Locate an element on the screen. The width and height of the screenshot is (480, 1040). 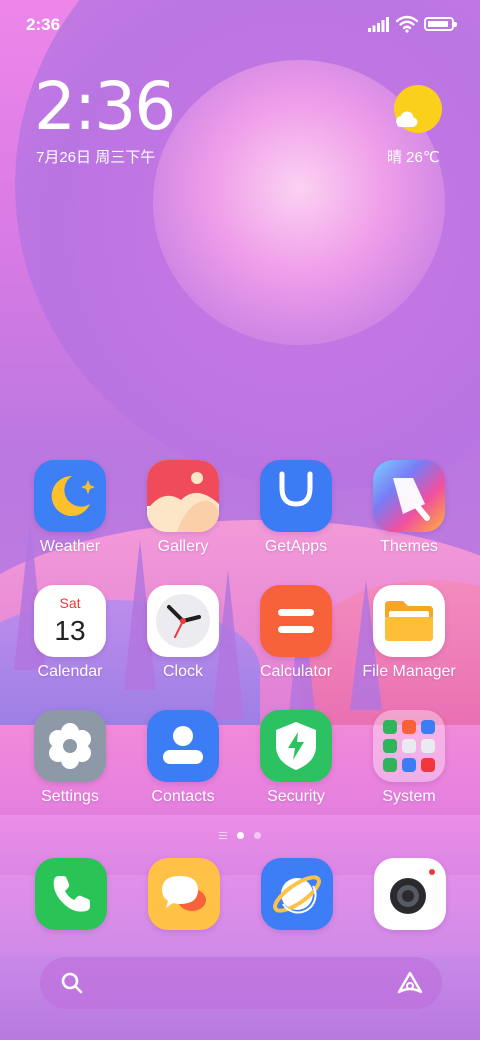
system-folder-icon is located at coordinates (409, 746).